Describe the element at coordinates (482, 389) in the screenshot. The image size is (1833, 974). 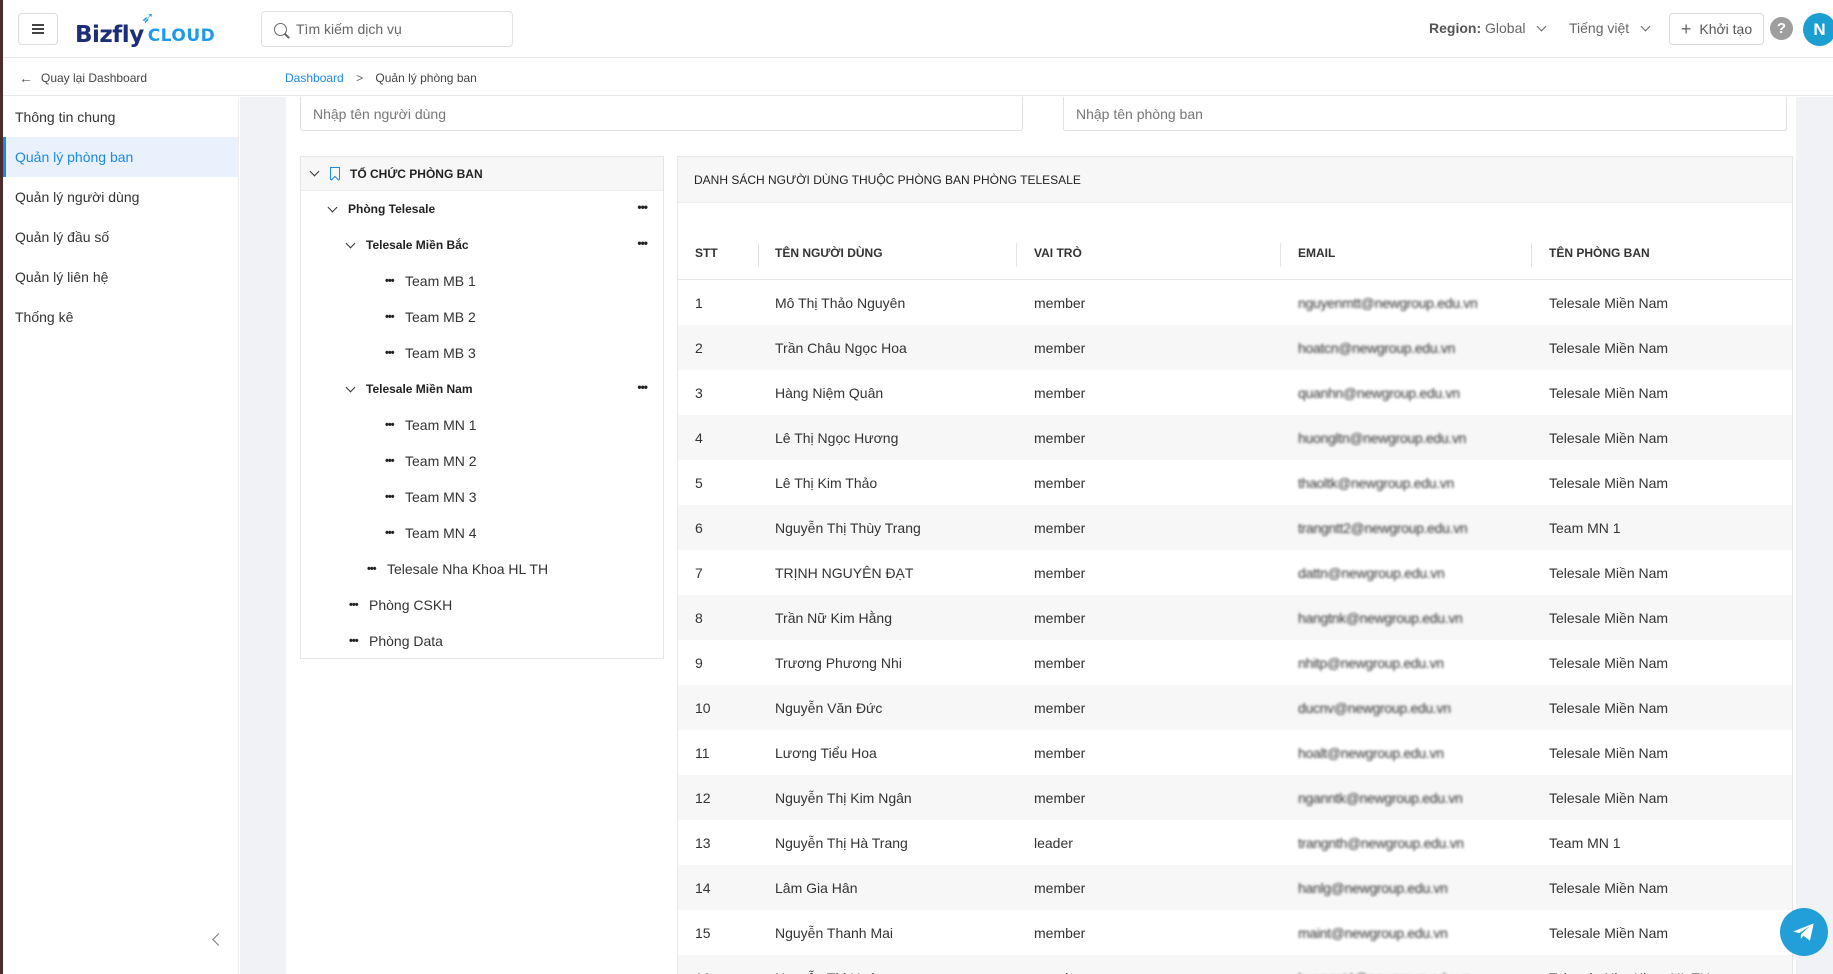
I see `tree-node-telesale-mien-nam: Telesale Miền Nam •••` at that location.